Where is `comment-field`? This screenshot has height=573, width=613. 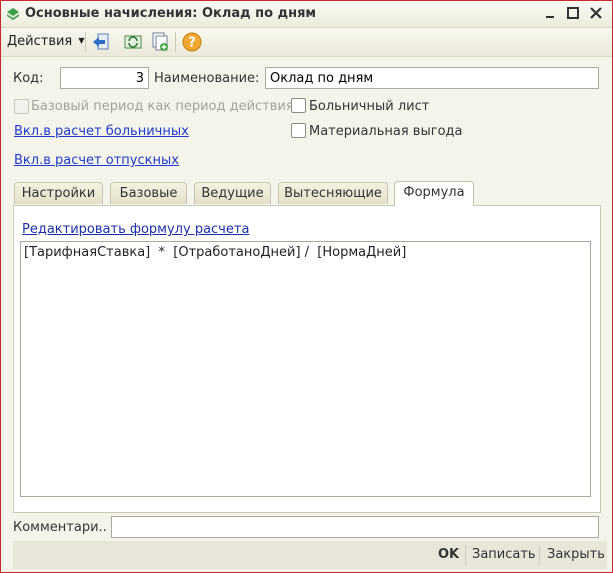 comment-field is located at coordinates (355, 527).